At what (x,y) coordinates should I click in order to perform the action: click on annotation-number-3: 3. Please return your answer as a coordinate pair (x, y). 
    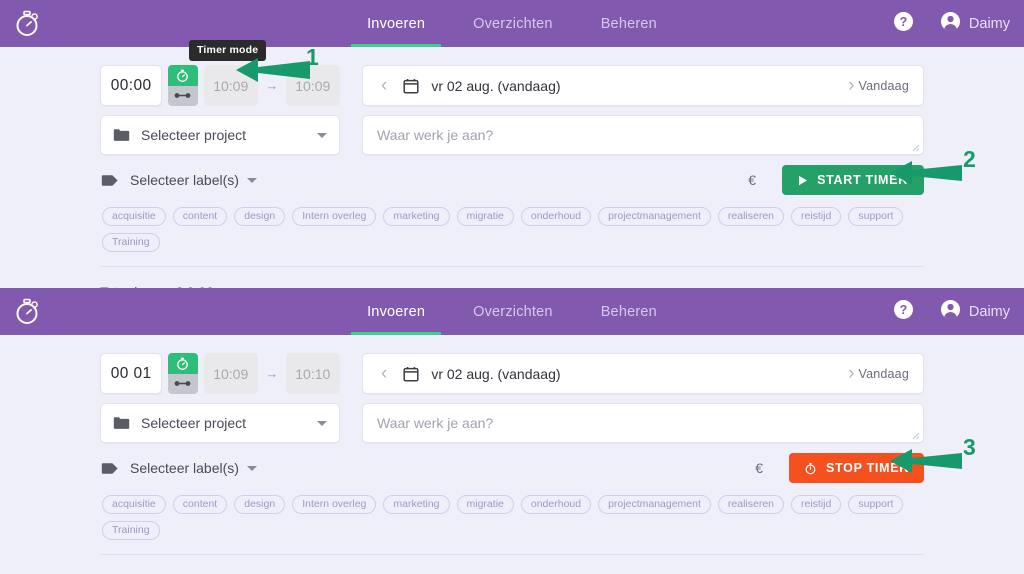
    Looking at the image, I should click on (969, 447).